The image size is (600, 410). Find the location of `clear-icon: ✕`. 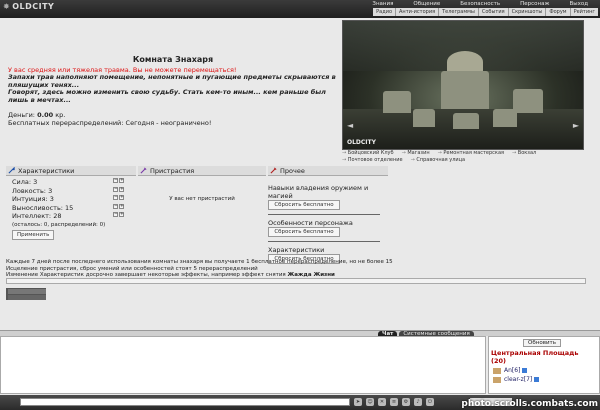

clear-icon: ✕ is located at coordinates (382, 402).